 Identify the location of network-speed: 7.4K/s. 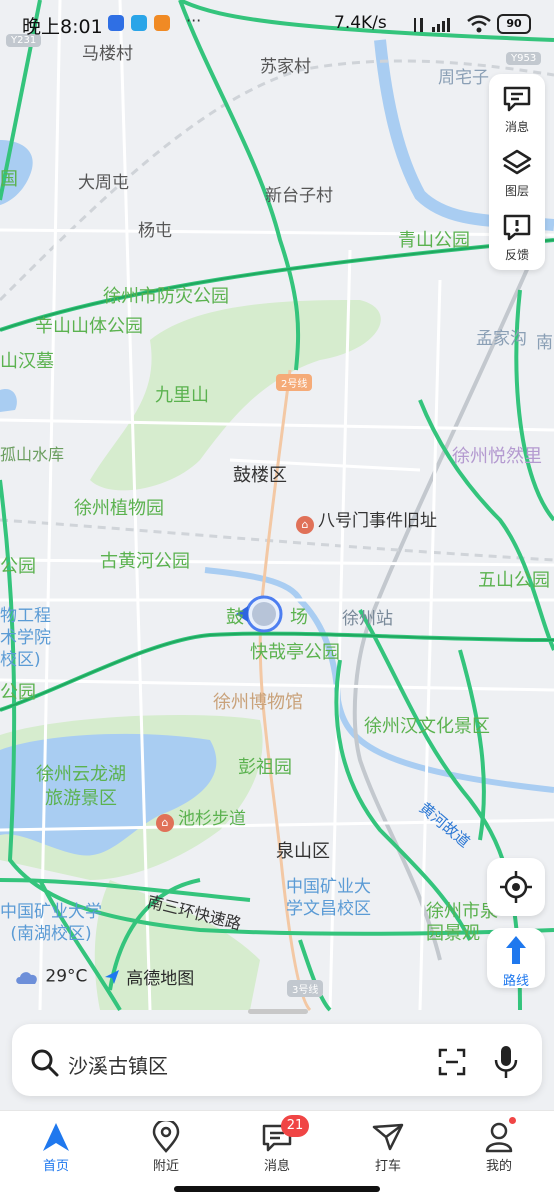
(360, 23).